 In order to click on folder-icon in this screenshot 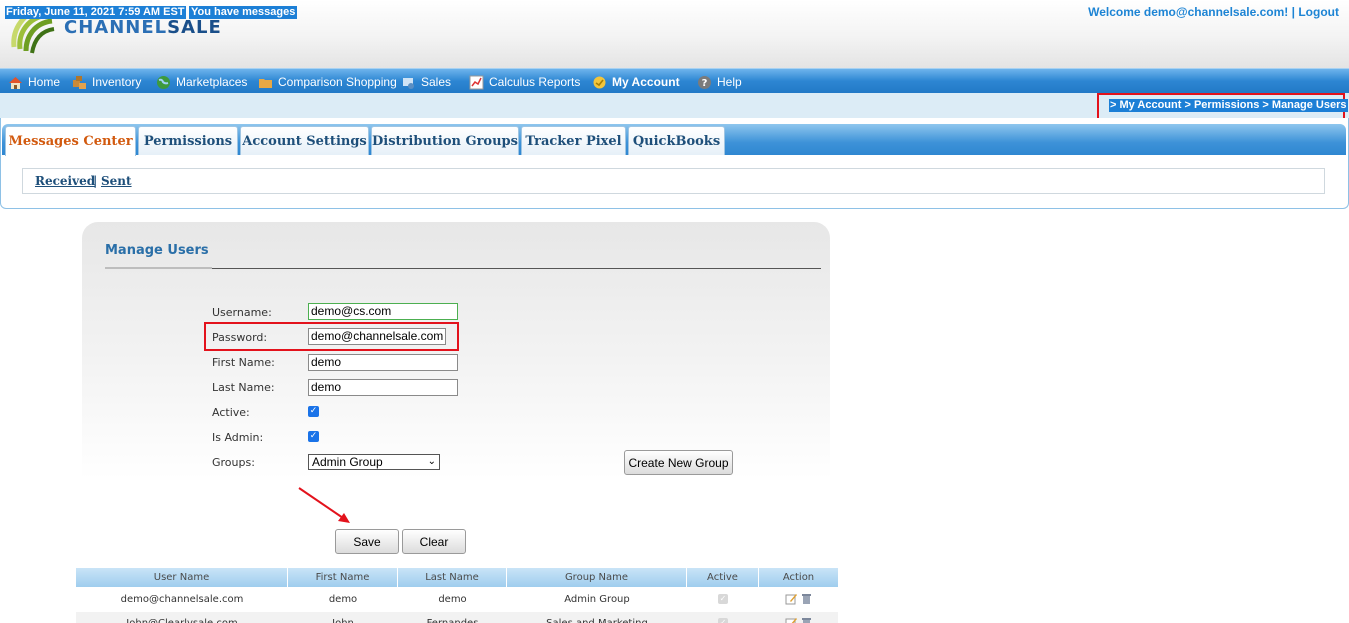, I will do `click(265, 83)`.